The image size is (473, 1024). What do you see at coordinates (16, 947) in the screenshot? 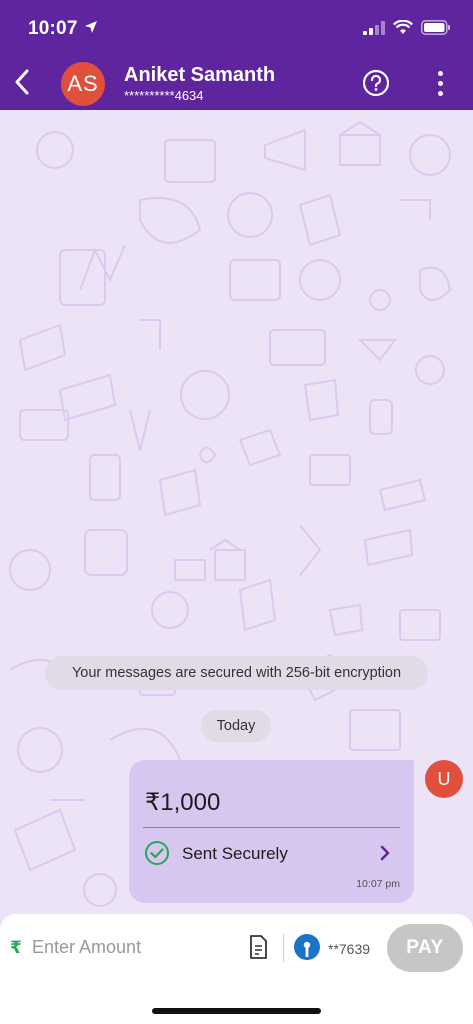
I see `rupee-icon: ₹` at bounding box center [16, 947].